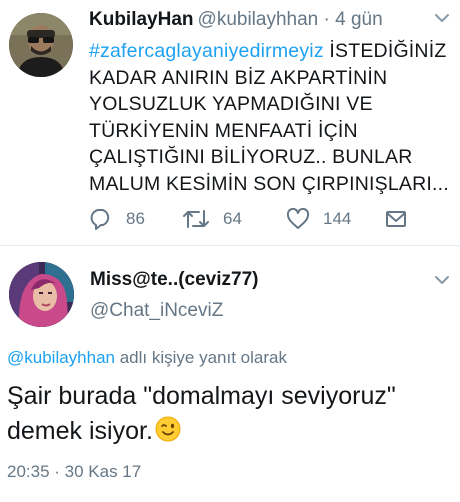 This screenshot has height=502, width=460. What do you see at coordinates (196, 219) in the screenshot?
I see `retweet-icon` at bounding box center [196, 219].